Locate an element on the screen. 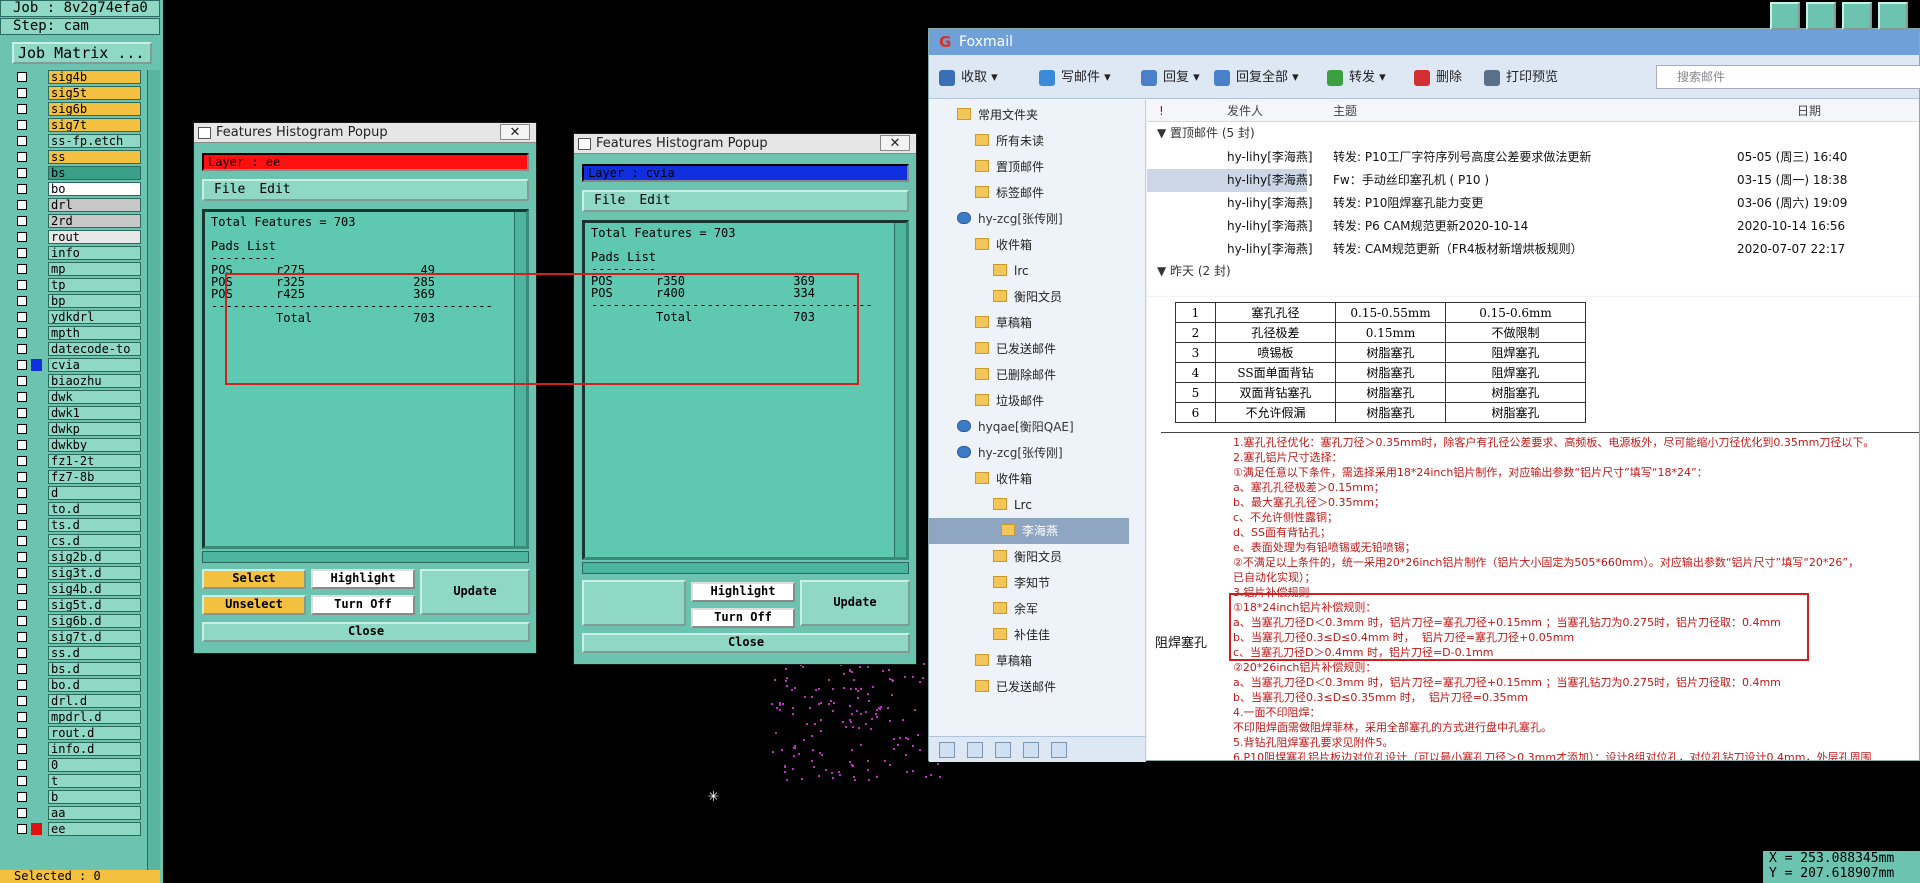  layer-row: d is located at coordinates (75, 493).